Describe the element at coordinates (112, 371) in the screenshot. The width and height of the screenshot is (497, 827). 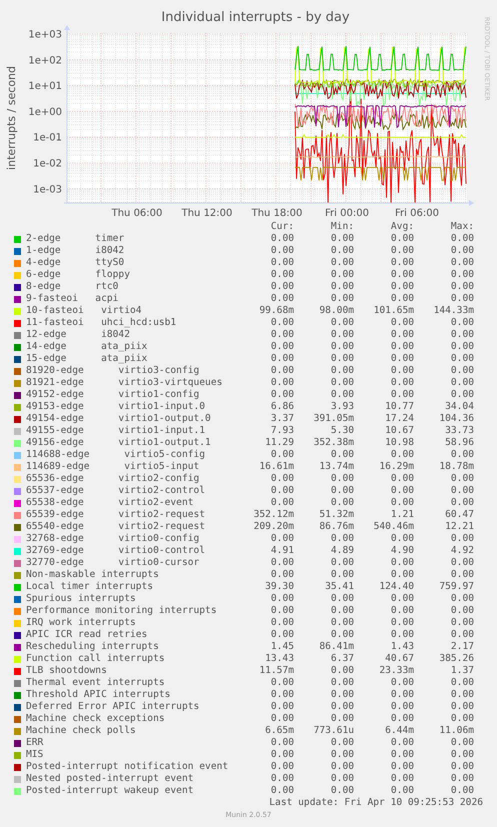
I see `legend-label: 81920-edge virtio3-config` at that location.